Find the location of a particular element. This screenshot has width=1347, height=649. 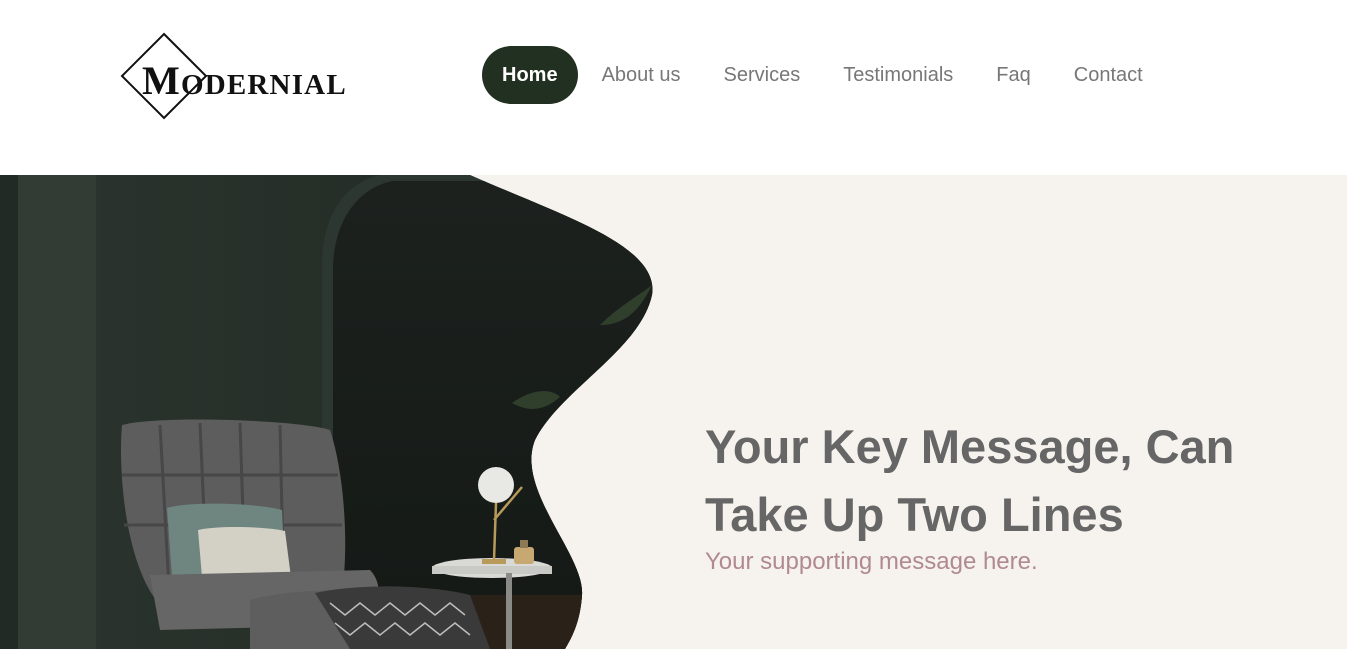

hero-subtitle: Your supporting message here. is located at coordinates (871, 561).